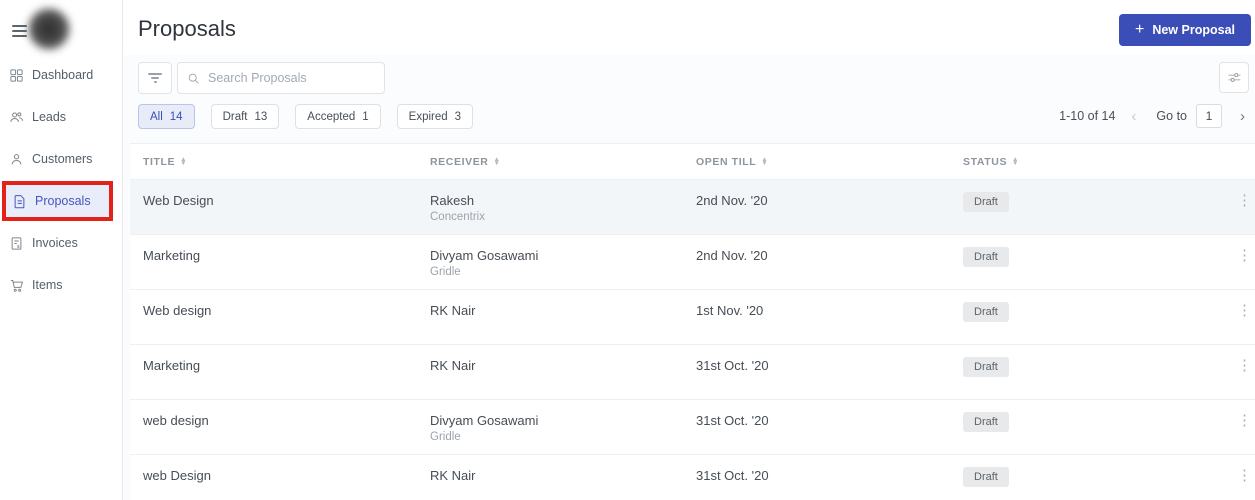 The image size is (1255, 500). I want to click on page-header, so click(689, 27).